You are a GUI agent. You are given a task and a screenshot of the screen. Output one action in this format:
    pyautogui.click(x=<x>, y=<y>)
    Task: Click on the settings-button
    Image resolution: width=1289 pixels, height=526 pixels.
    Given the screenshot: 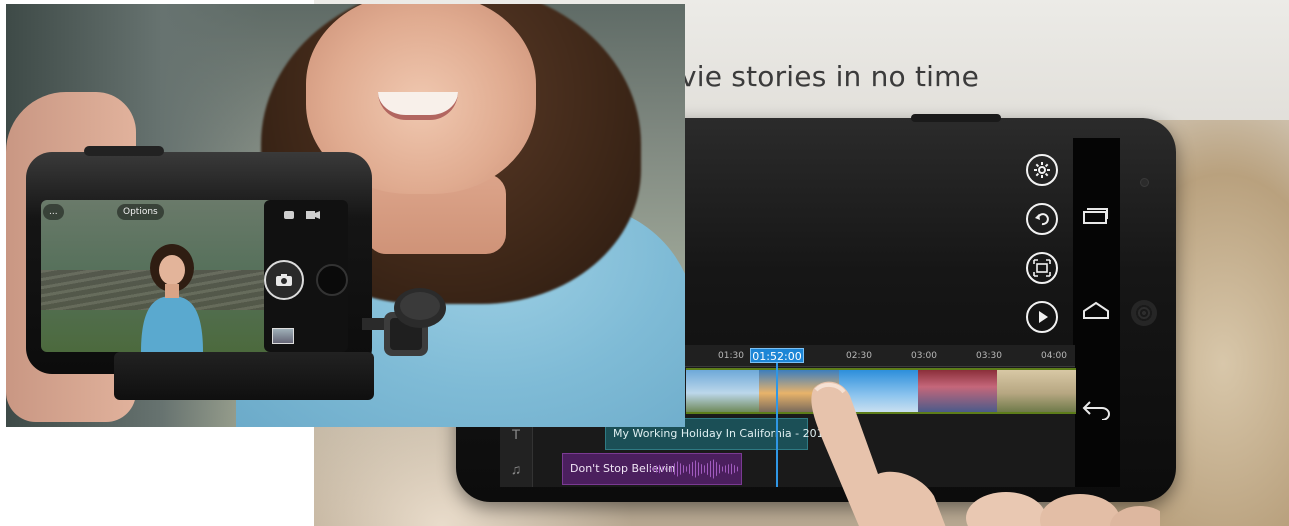 What is the action you would take?
    pyautogui.click(x=1042, y=170)
    